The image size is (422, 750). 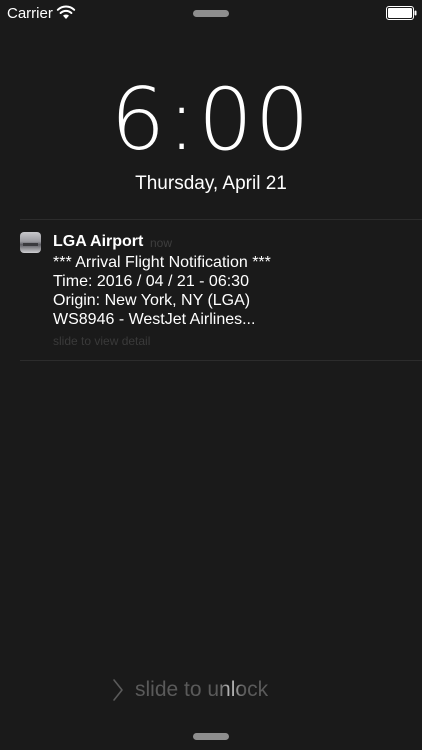 What do you see at coordinates (221, 360) in the screenshot?
I see `notification-divider-bottom` at bounding box center [221, 360].